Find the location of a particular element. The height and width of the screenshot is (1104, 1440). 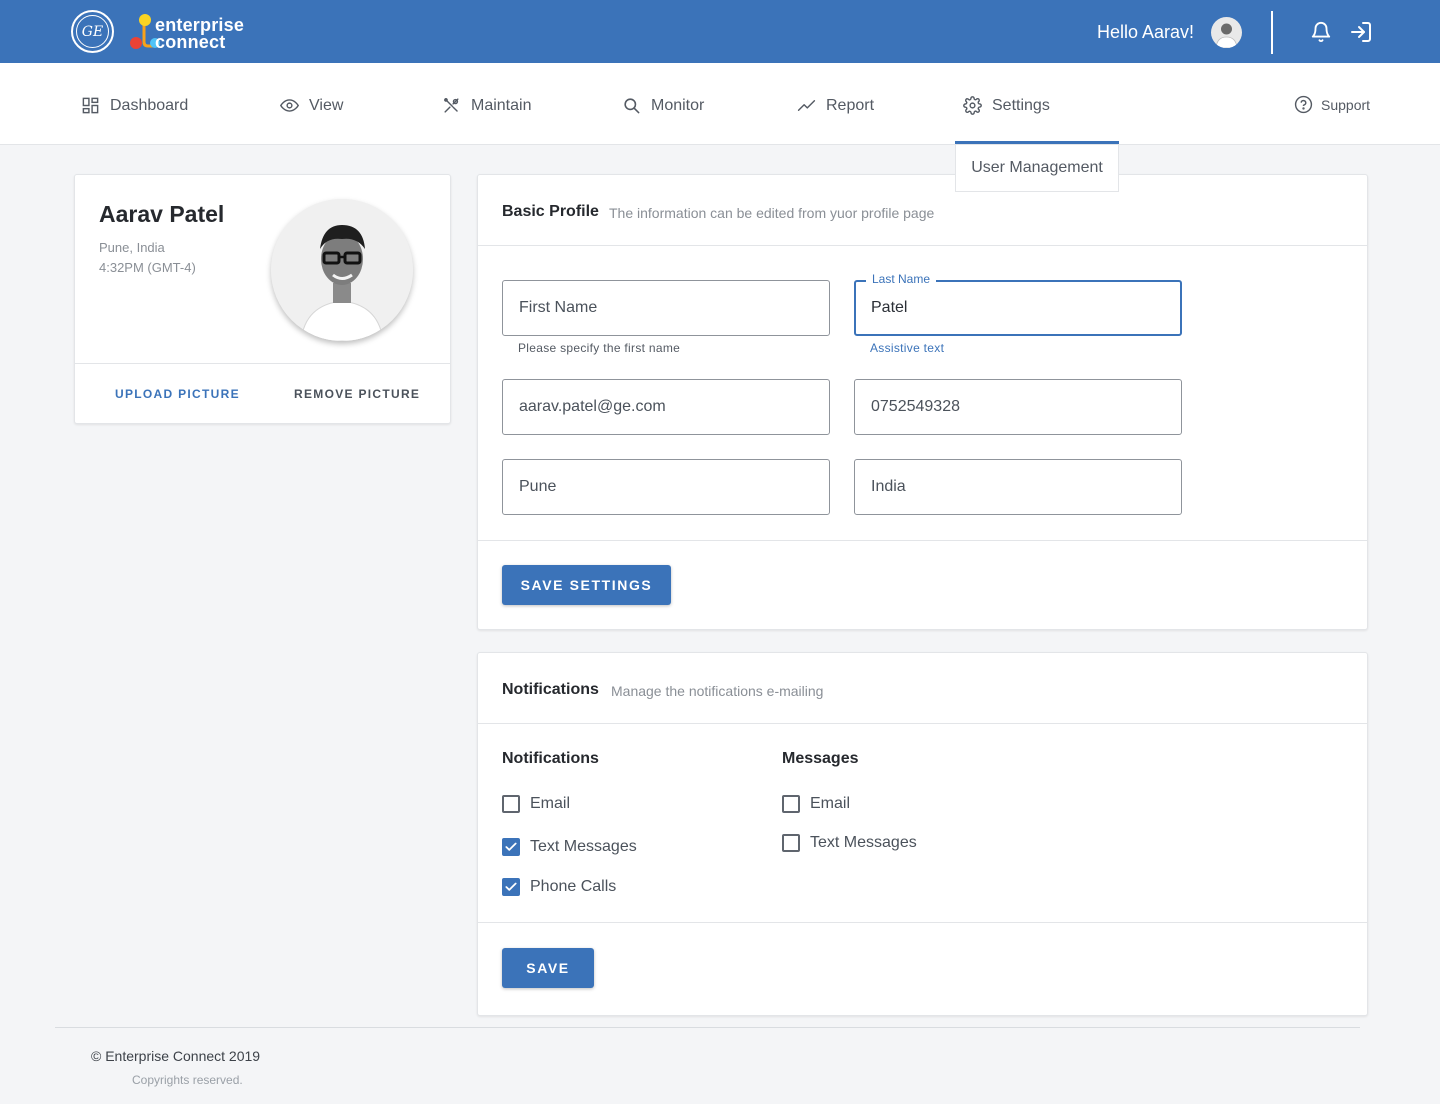

last-name-label: Last Name is located at coordinates (901, 279).